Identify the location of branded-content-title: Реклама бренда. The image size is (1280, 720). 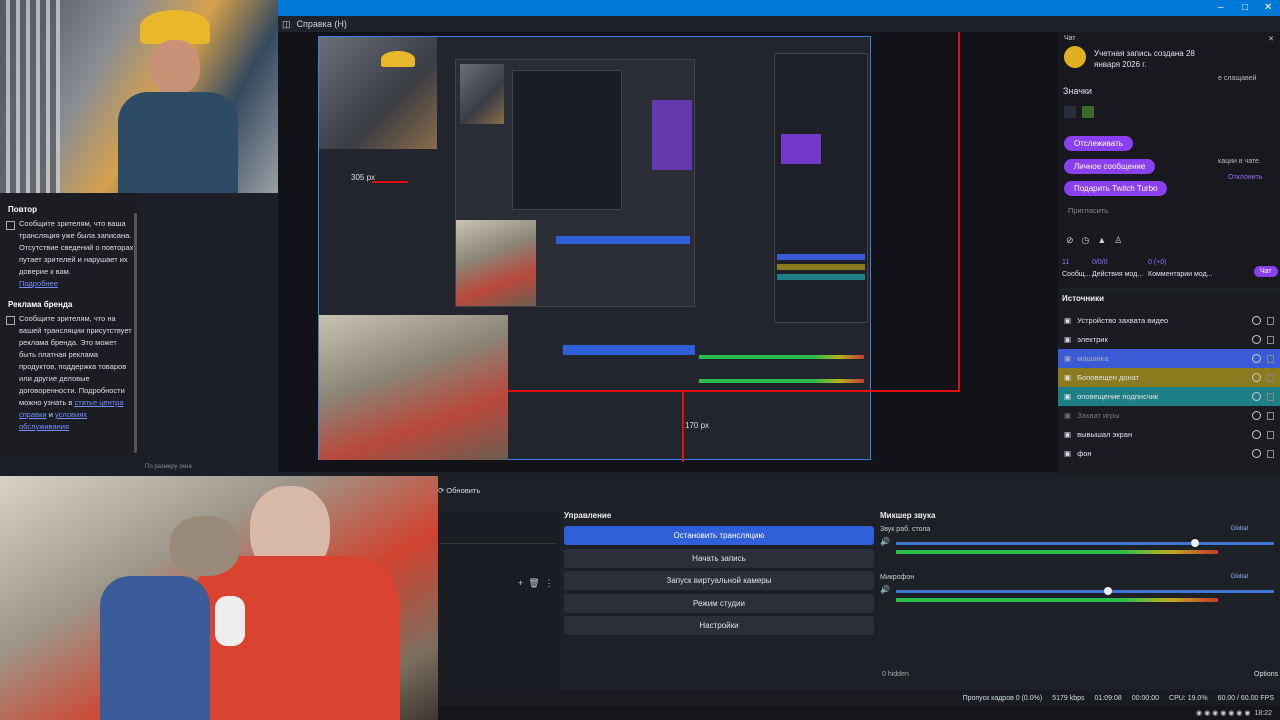
(40, 304).